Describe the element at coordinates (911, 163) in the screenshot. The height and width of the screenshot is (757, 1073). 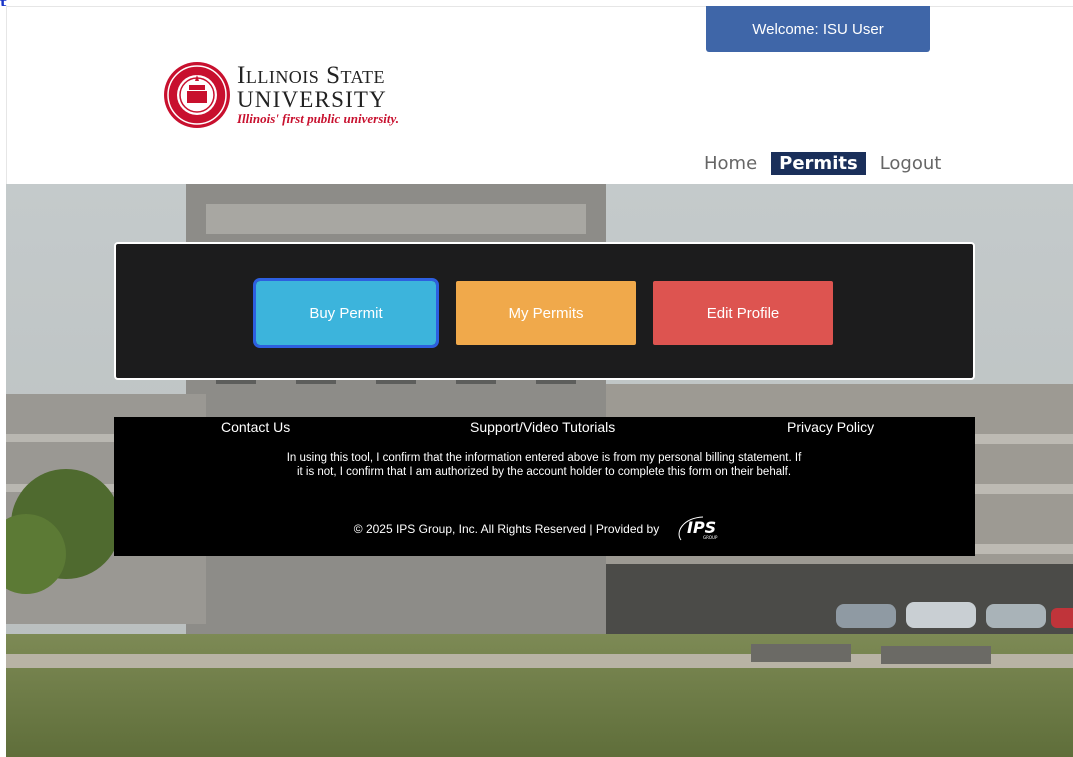
I see `nav-logout: Logout` at that location.